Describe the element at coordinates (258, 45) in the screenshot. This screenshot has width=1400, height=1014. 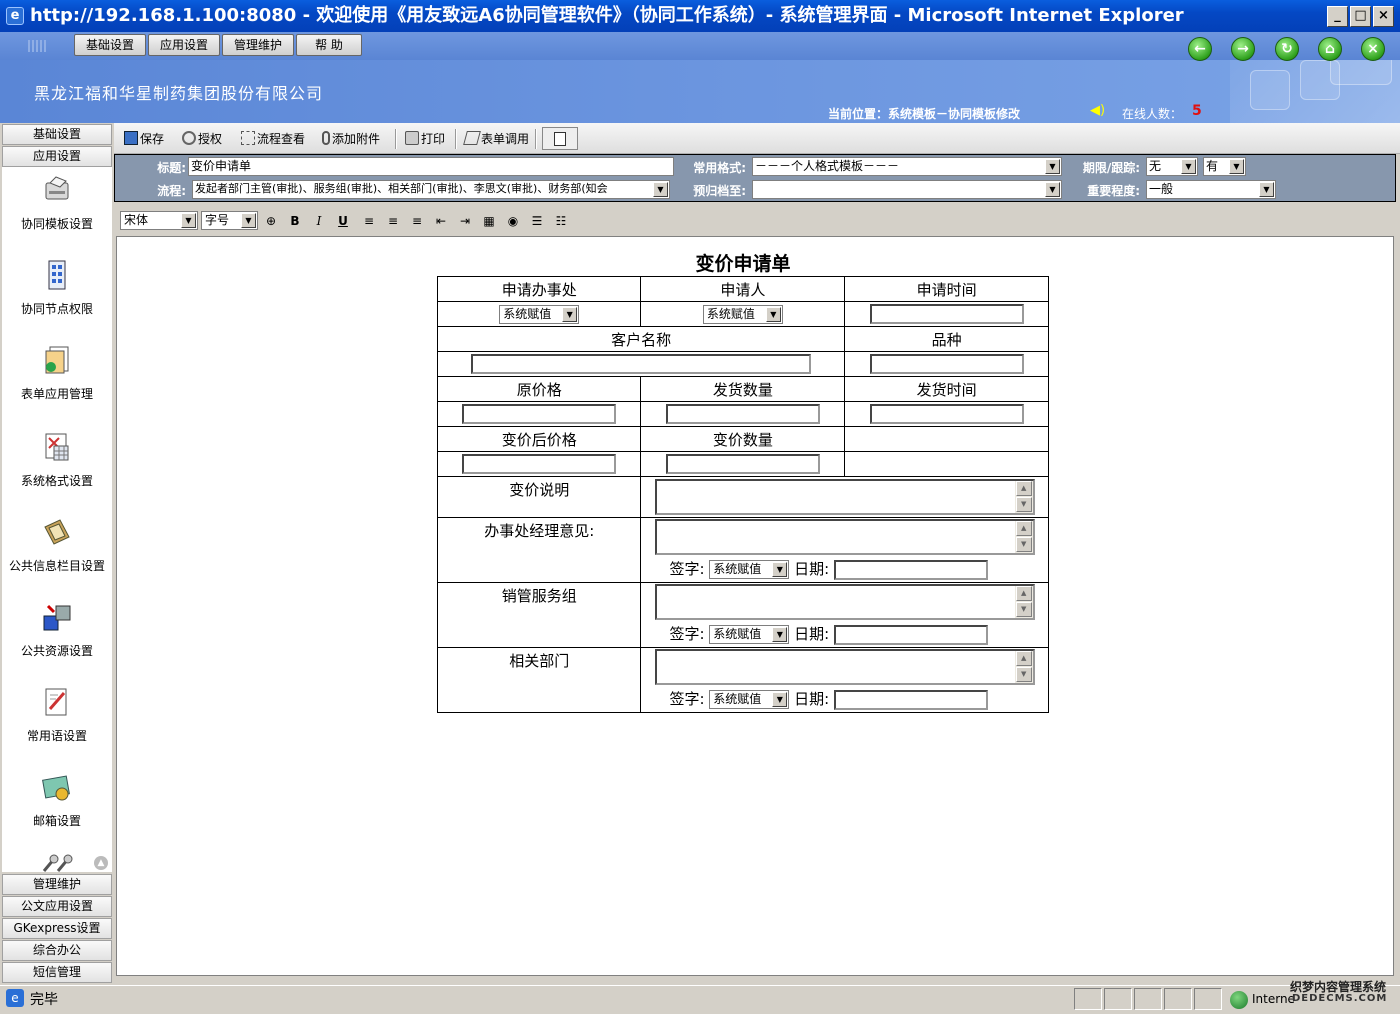
I see `menu-maintenance: 管理维护` at that location.